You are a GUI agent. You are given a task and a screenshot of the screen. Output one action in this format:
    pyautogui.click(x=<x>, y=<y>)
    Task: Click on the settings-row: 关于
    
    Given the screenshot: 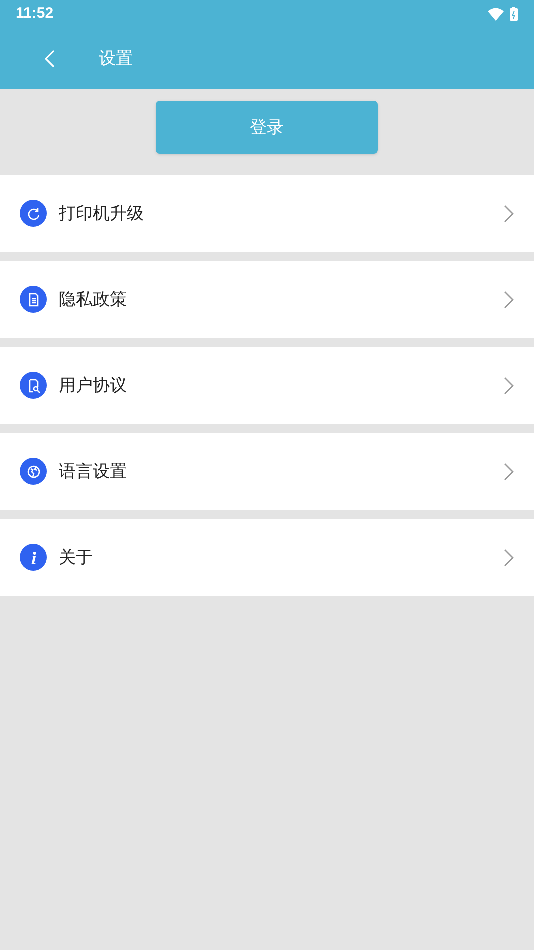 What is the action you would take?
    pyautogui.click(x=267, y=557)
    